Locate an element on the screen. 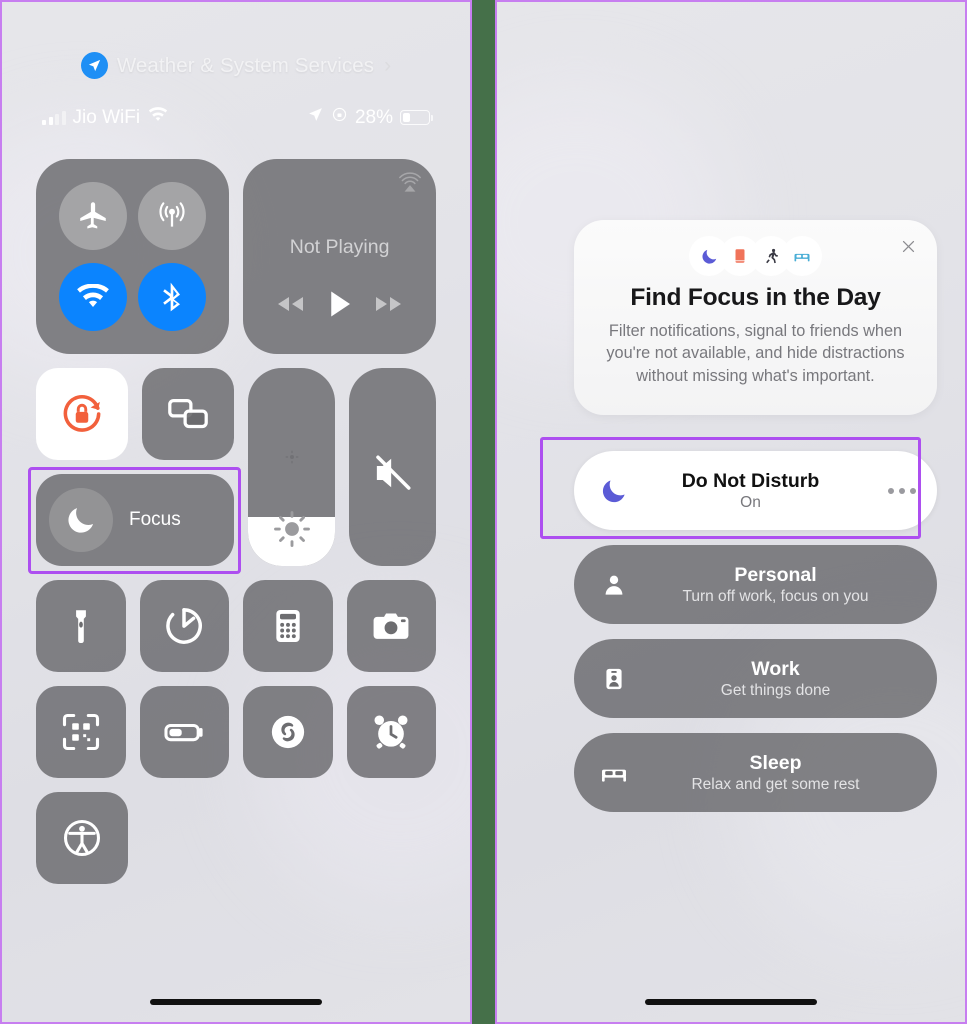 The height and width of the screenshot is (1024, 967). brightness-icon is located at coordinates (291, 529).